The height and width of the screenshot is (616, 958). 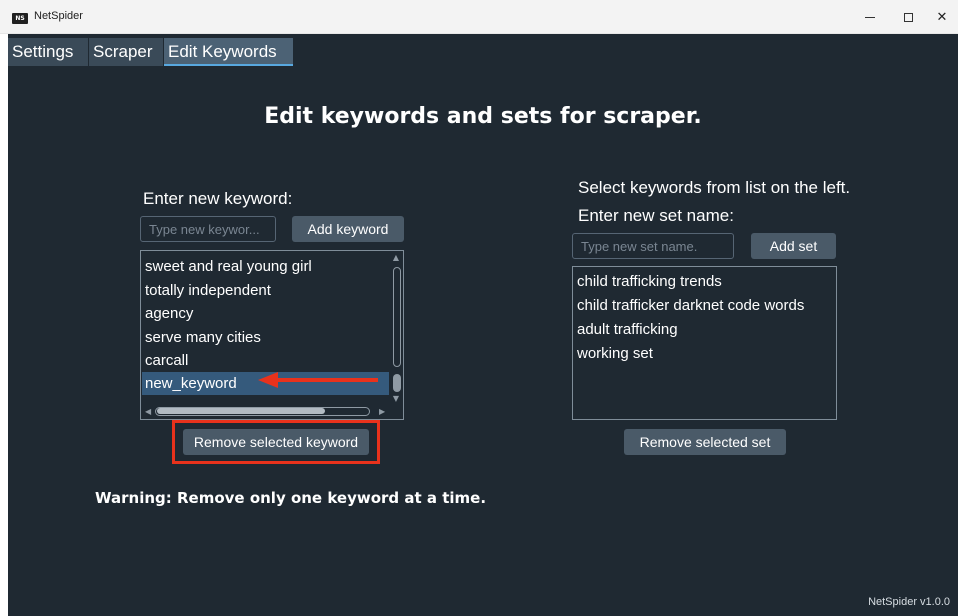 What do you see at coordinates (397, 317) in the screenshot?
I see `vertical-scroll-track` at bounding box center [397, 317].